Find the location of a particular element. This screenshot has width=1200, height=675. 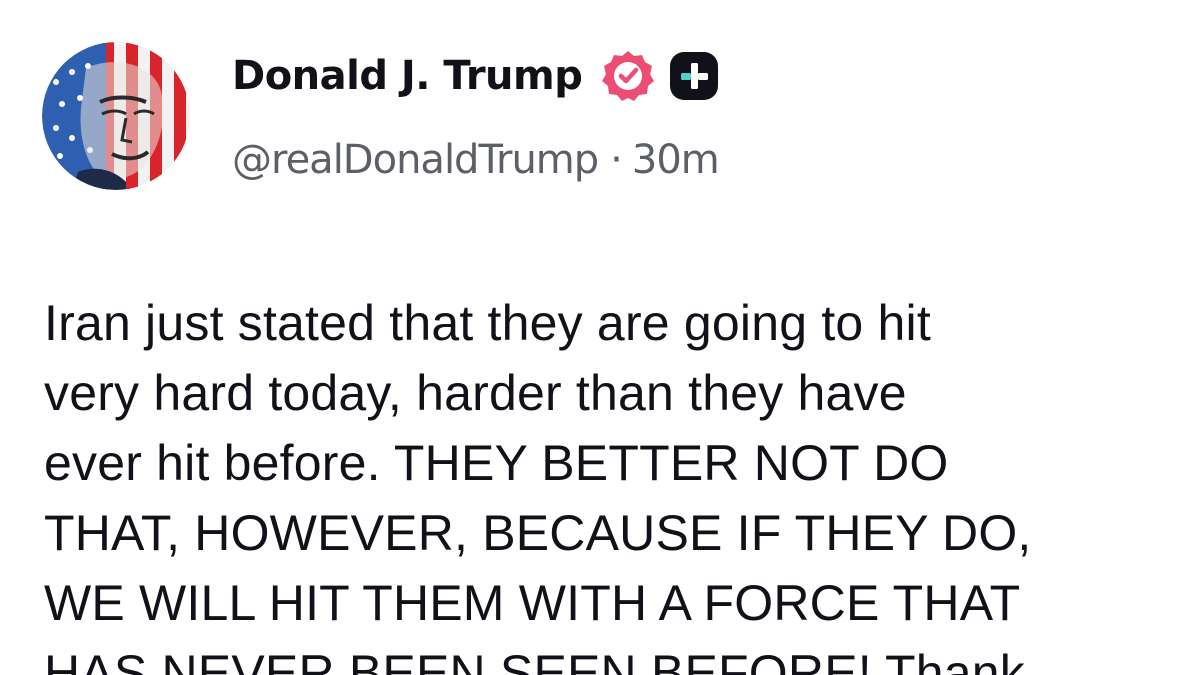

author-name-row: Donald J. Trump is located at coordinates (476, 76).